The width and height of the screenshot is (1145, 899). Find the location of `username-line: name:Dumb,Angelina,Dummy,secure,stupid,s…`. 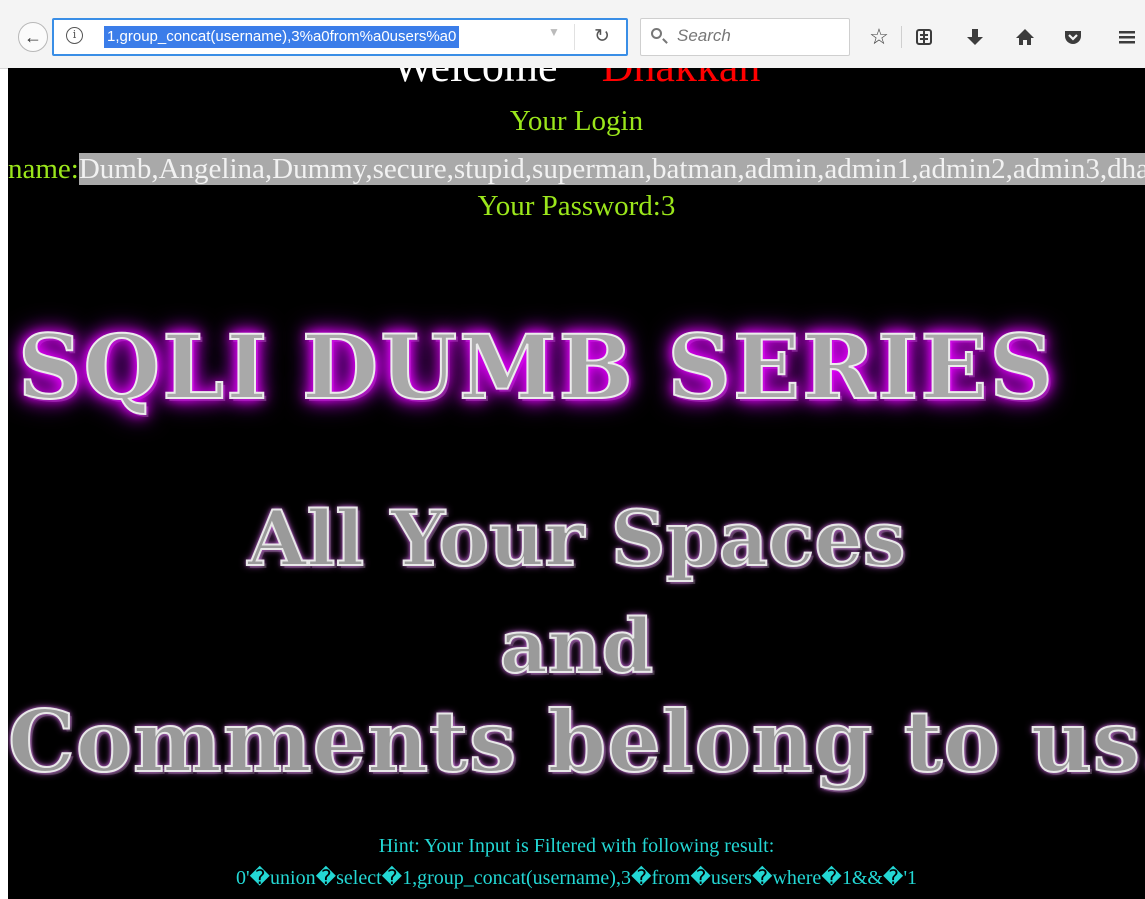

username-line: name:Dumb,Angelina,Dummy,secure,stupid,s… is located at coordinates (576, 169).